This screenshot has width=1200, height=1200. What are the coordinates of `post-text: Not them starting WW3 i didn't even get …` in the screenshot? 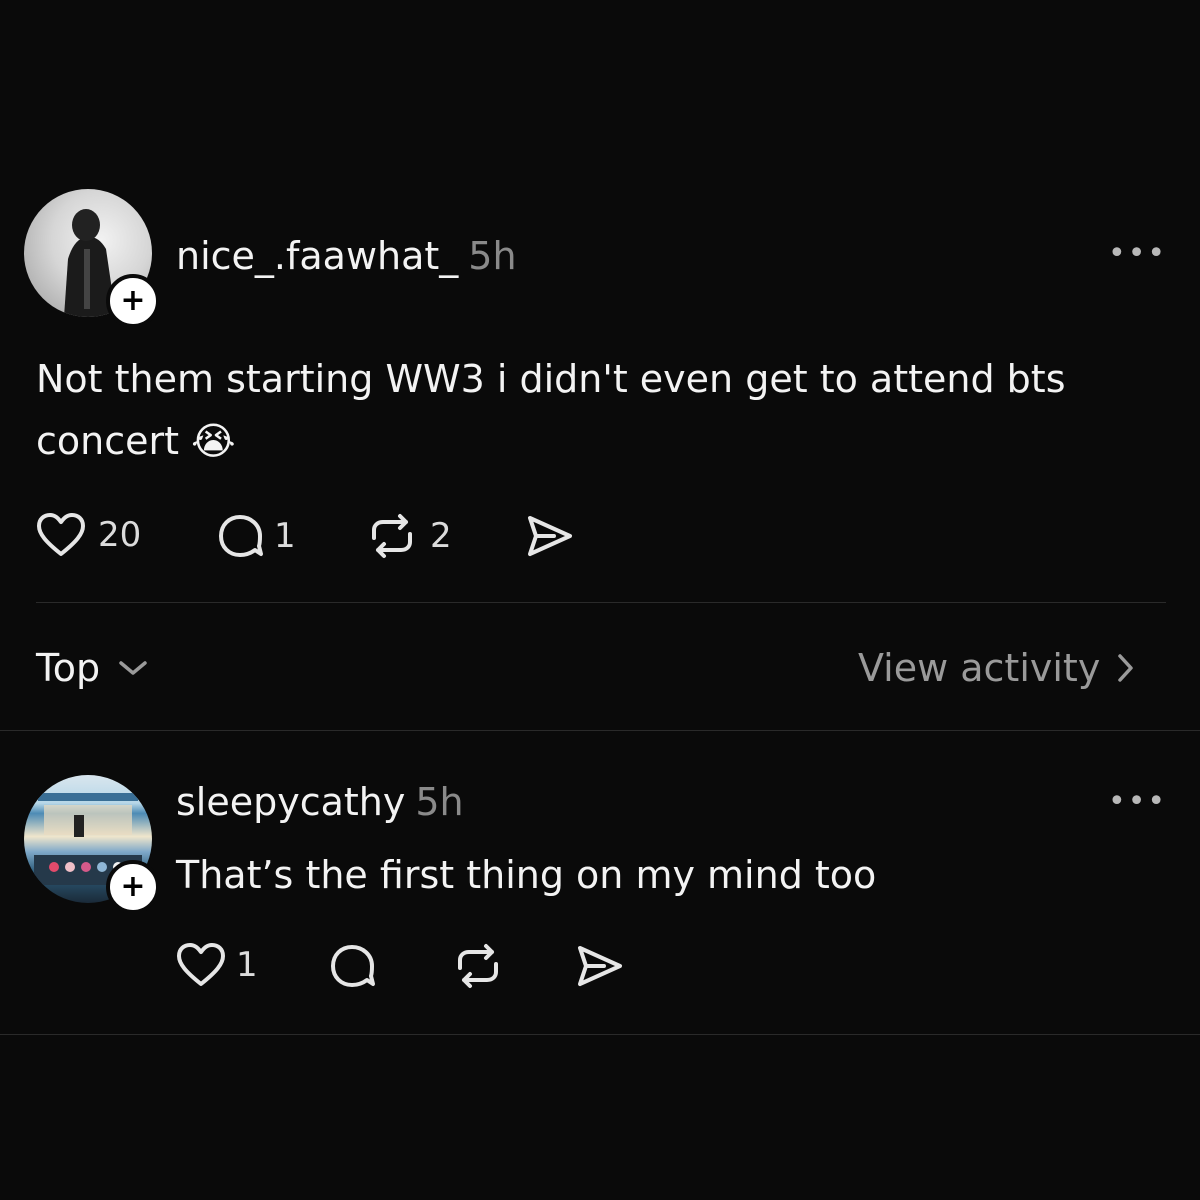 It's located at (601, 410).